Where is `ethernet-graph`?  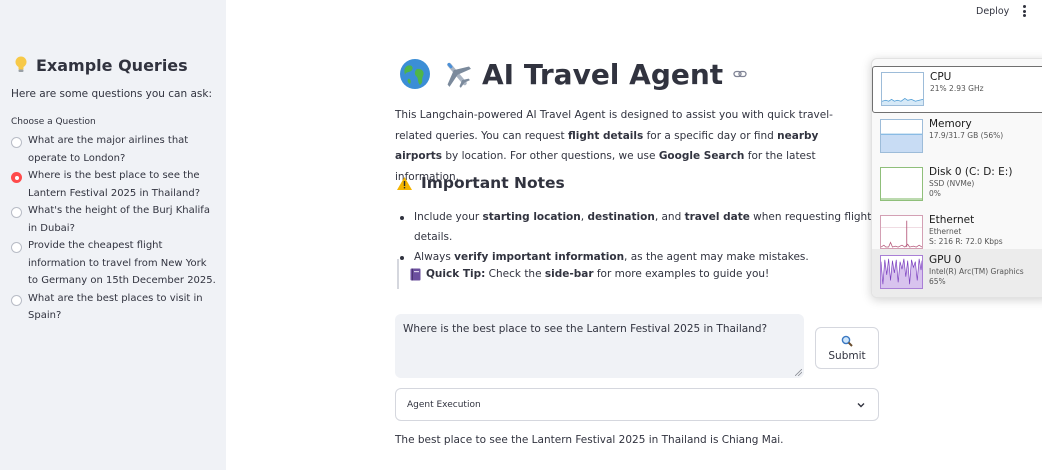
ethernet-graph is located at coordinates (901, 232).